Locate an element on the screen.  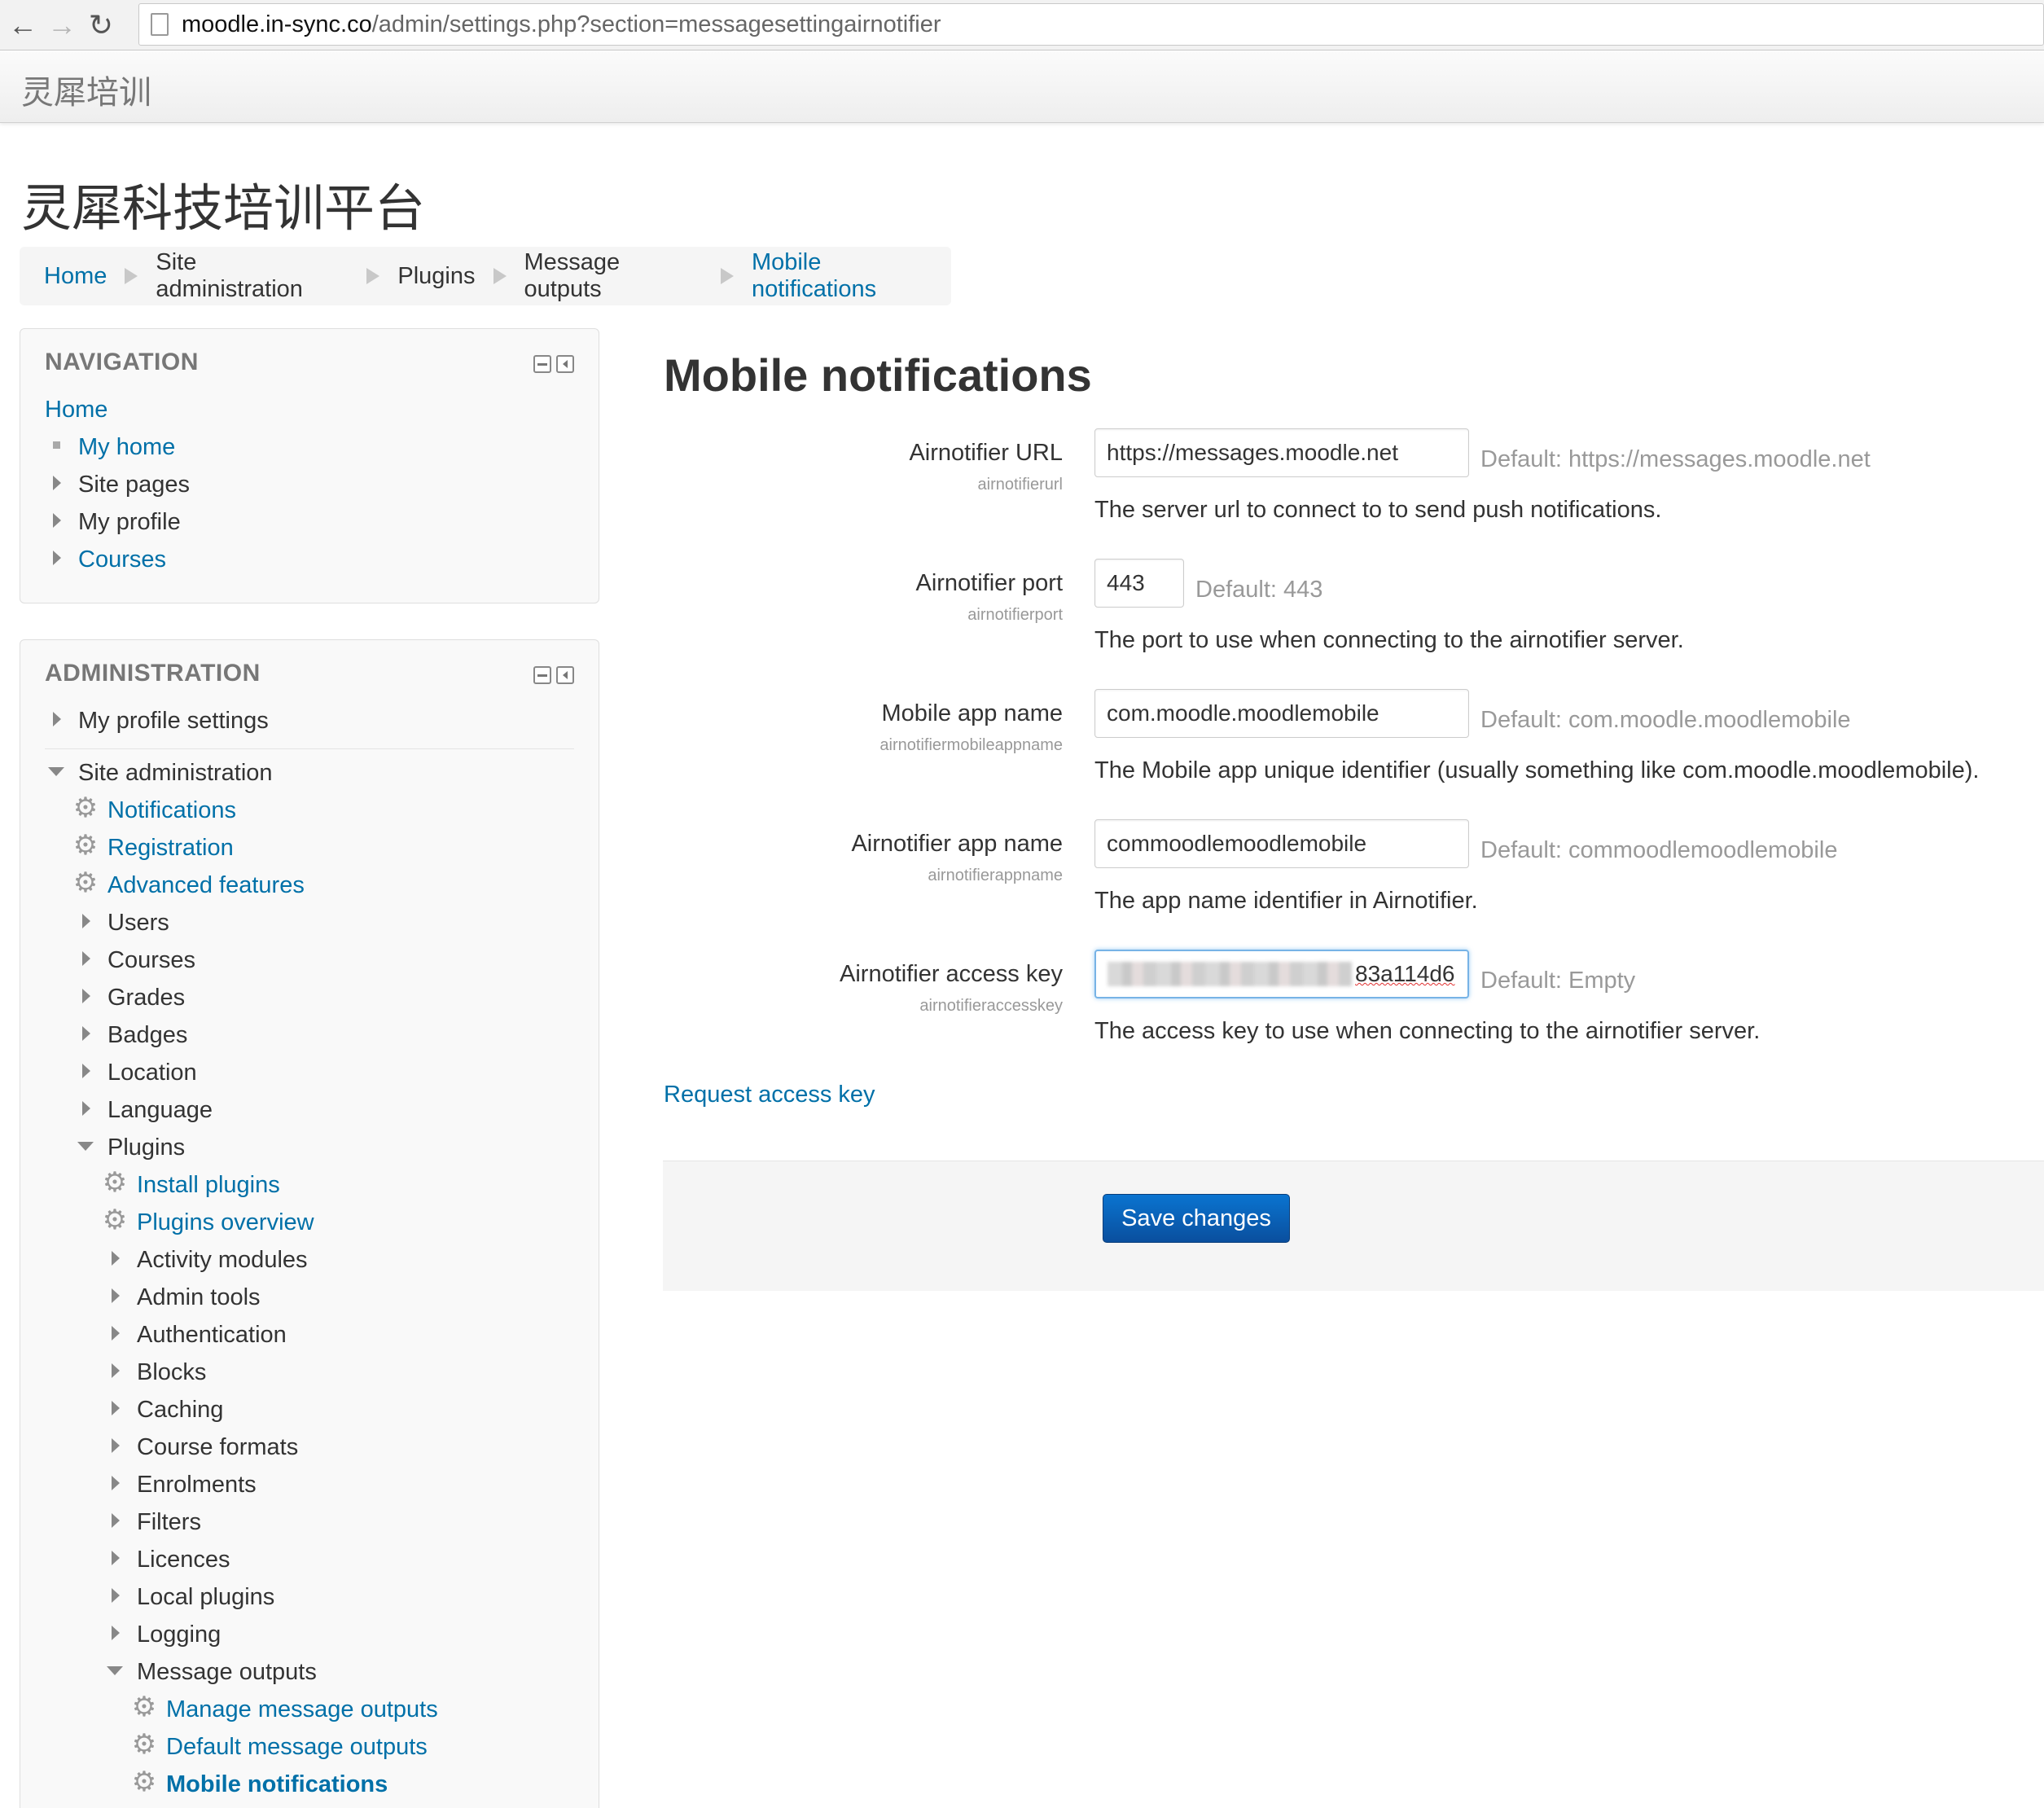
nav-item-site-pages: Site pages is located at coordinates (134, 485).